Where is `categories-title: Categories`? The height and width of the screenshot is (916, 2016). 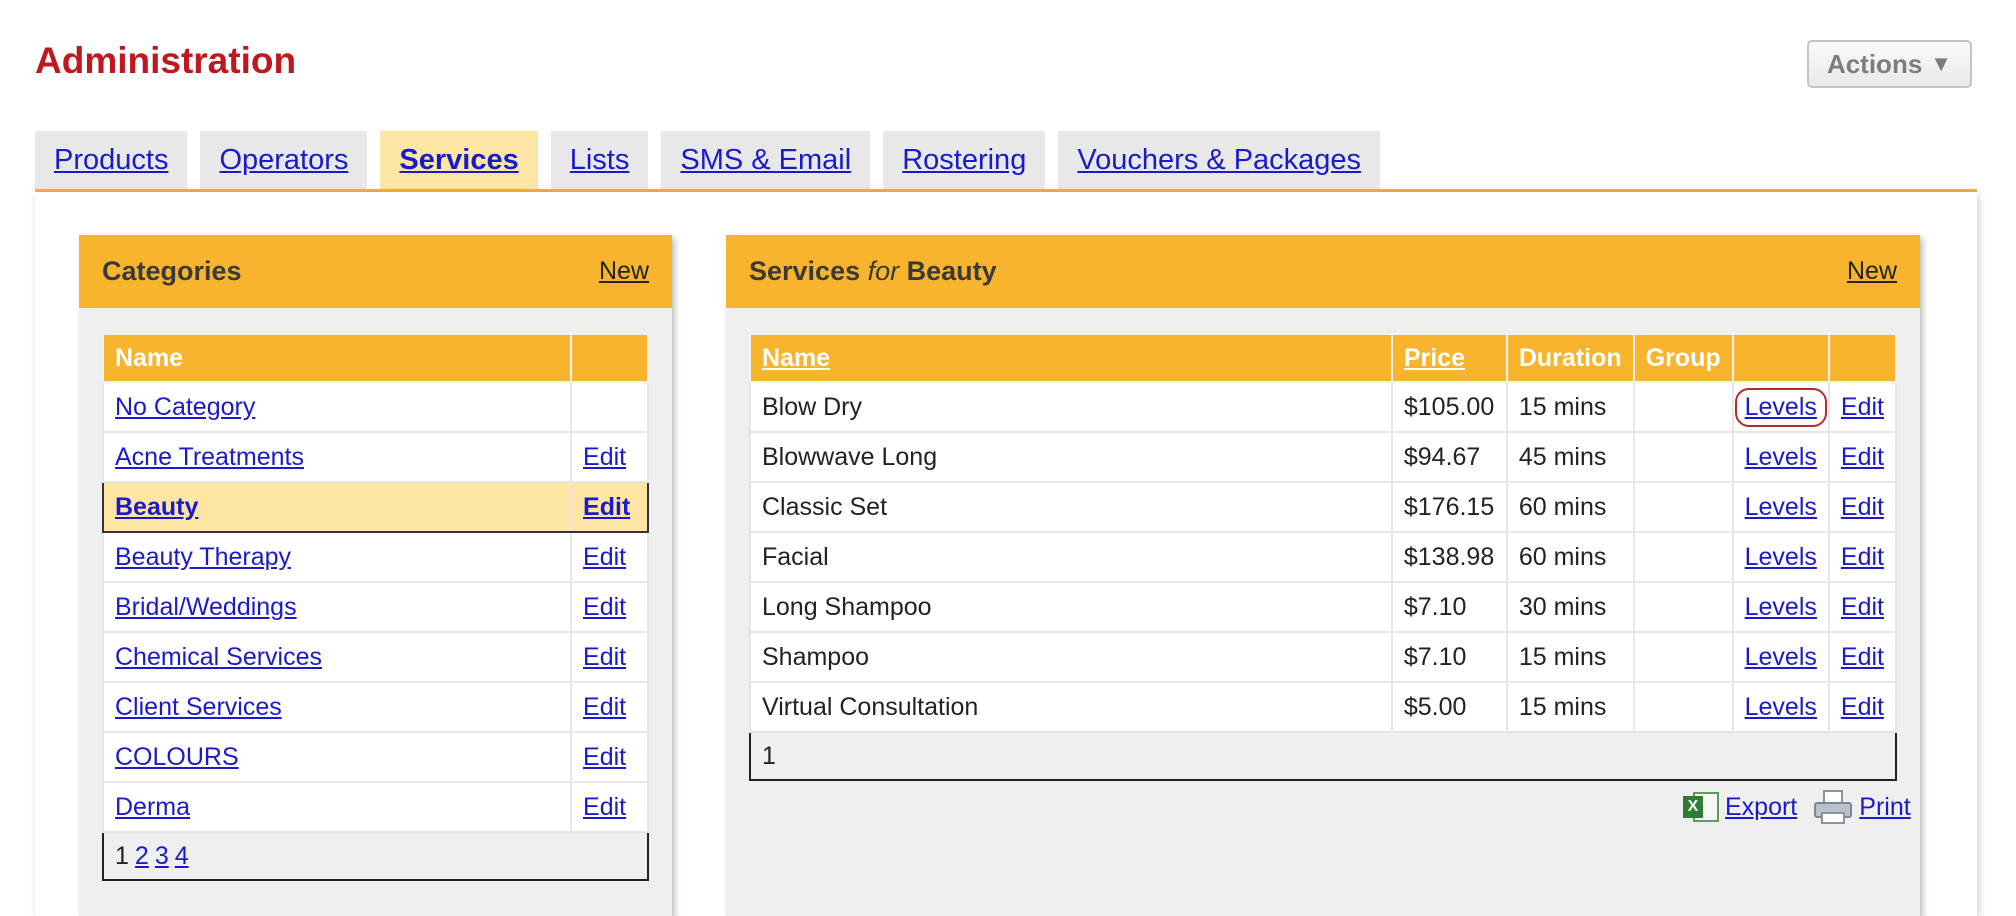 categories-title: Categories is located at coordinates (172, 271).